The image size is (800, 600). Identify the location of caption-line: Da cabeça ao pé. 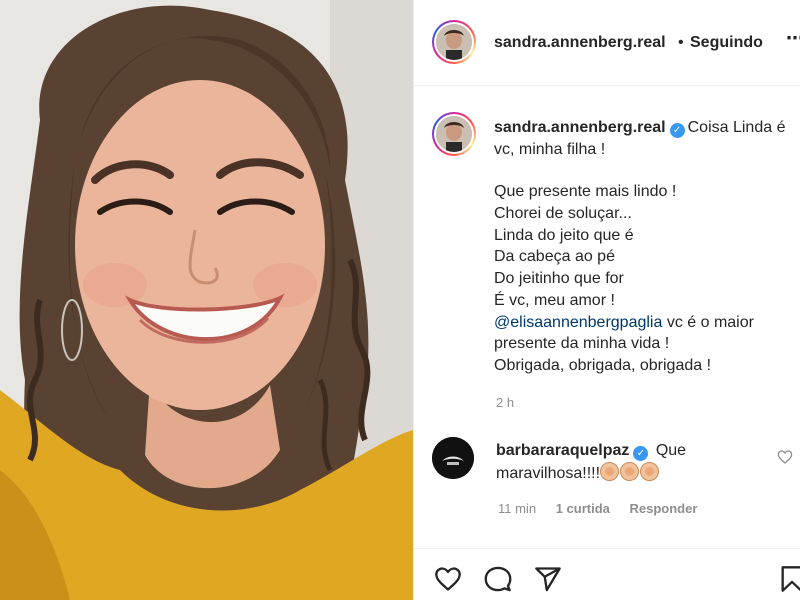
(554, 257).